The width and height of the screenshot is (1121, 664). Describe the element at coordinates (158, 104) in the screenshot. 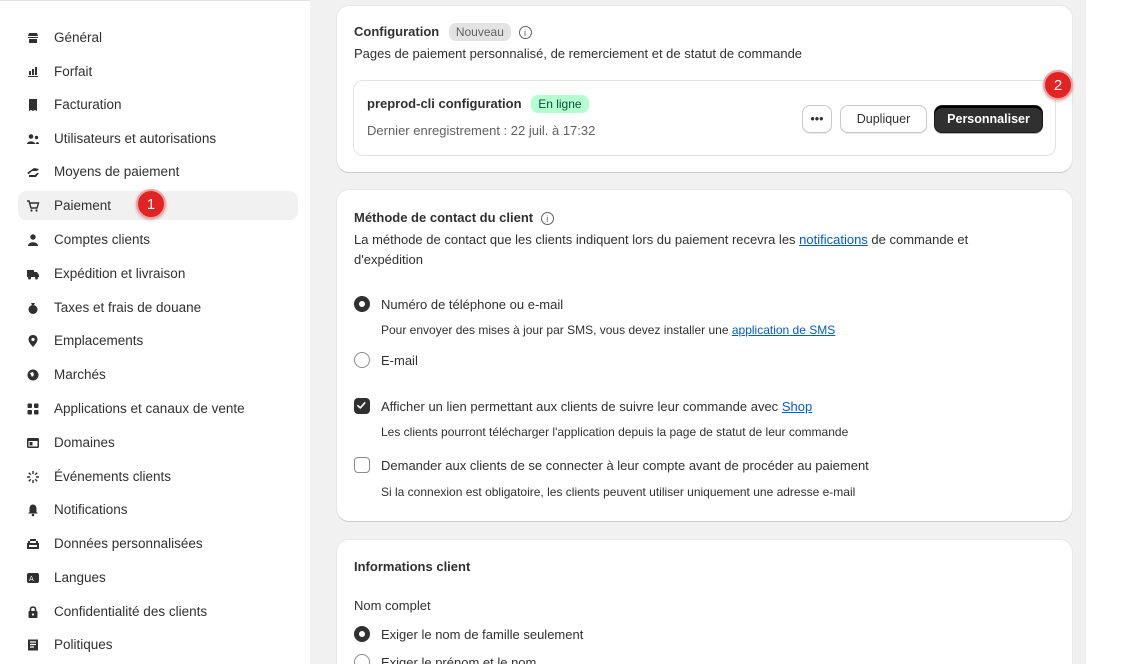

I see `sidebar-item-2: Facturation` at that location.